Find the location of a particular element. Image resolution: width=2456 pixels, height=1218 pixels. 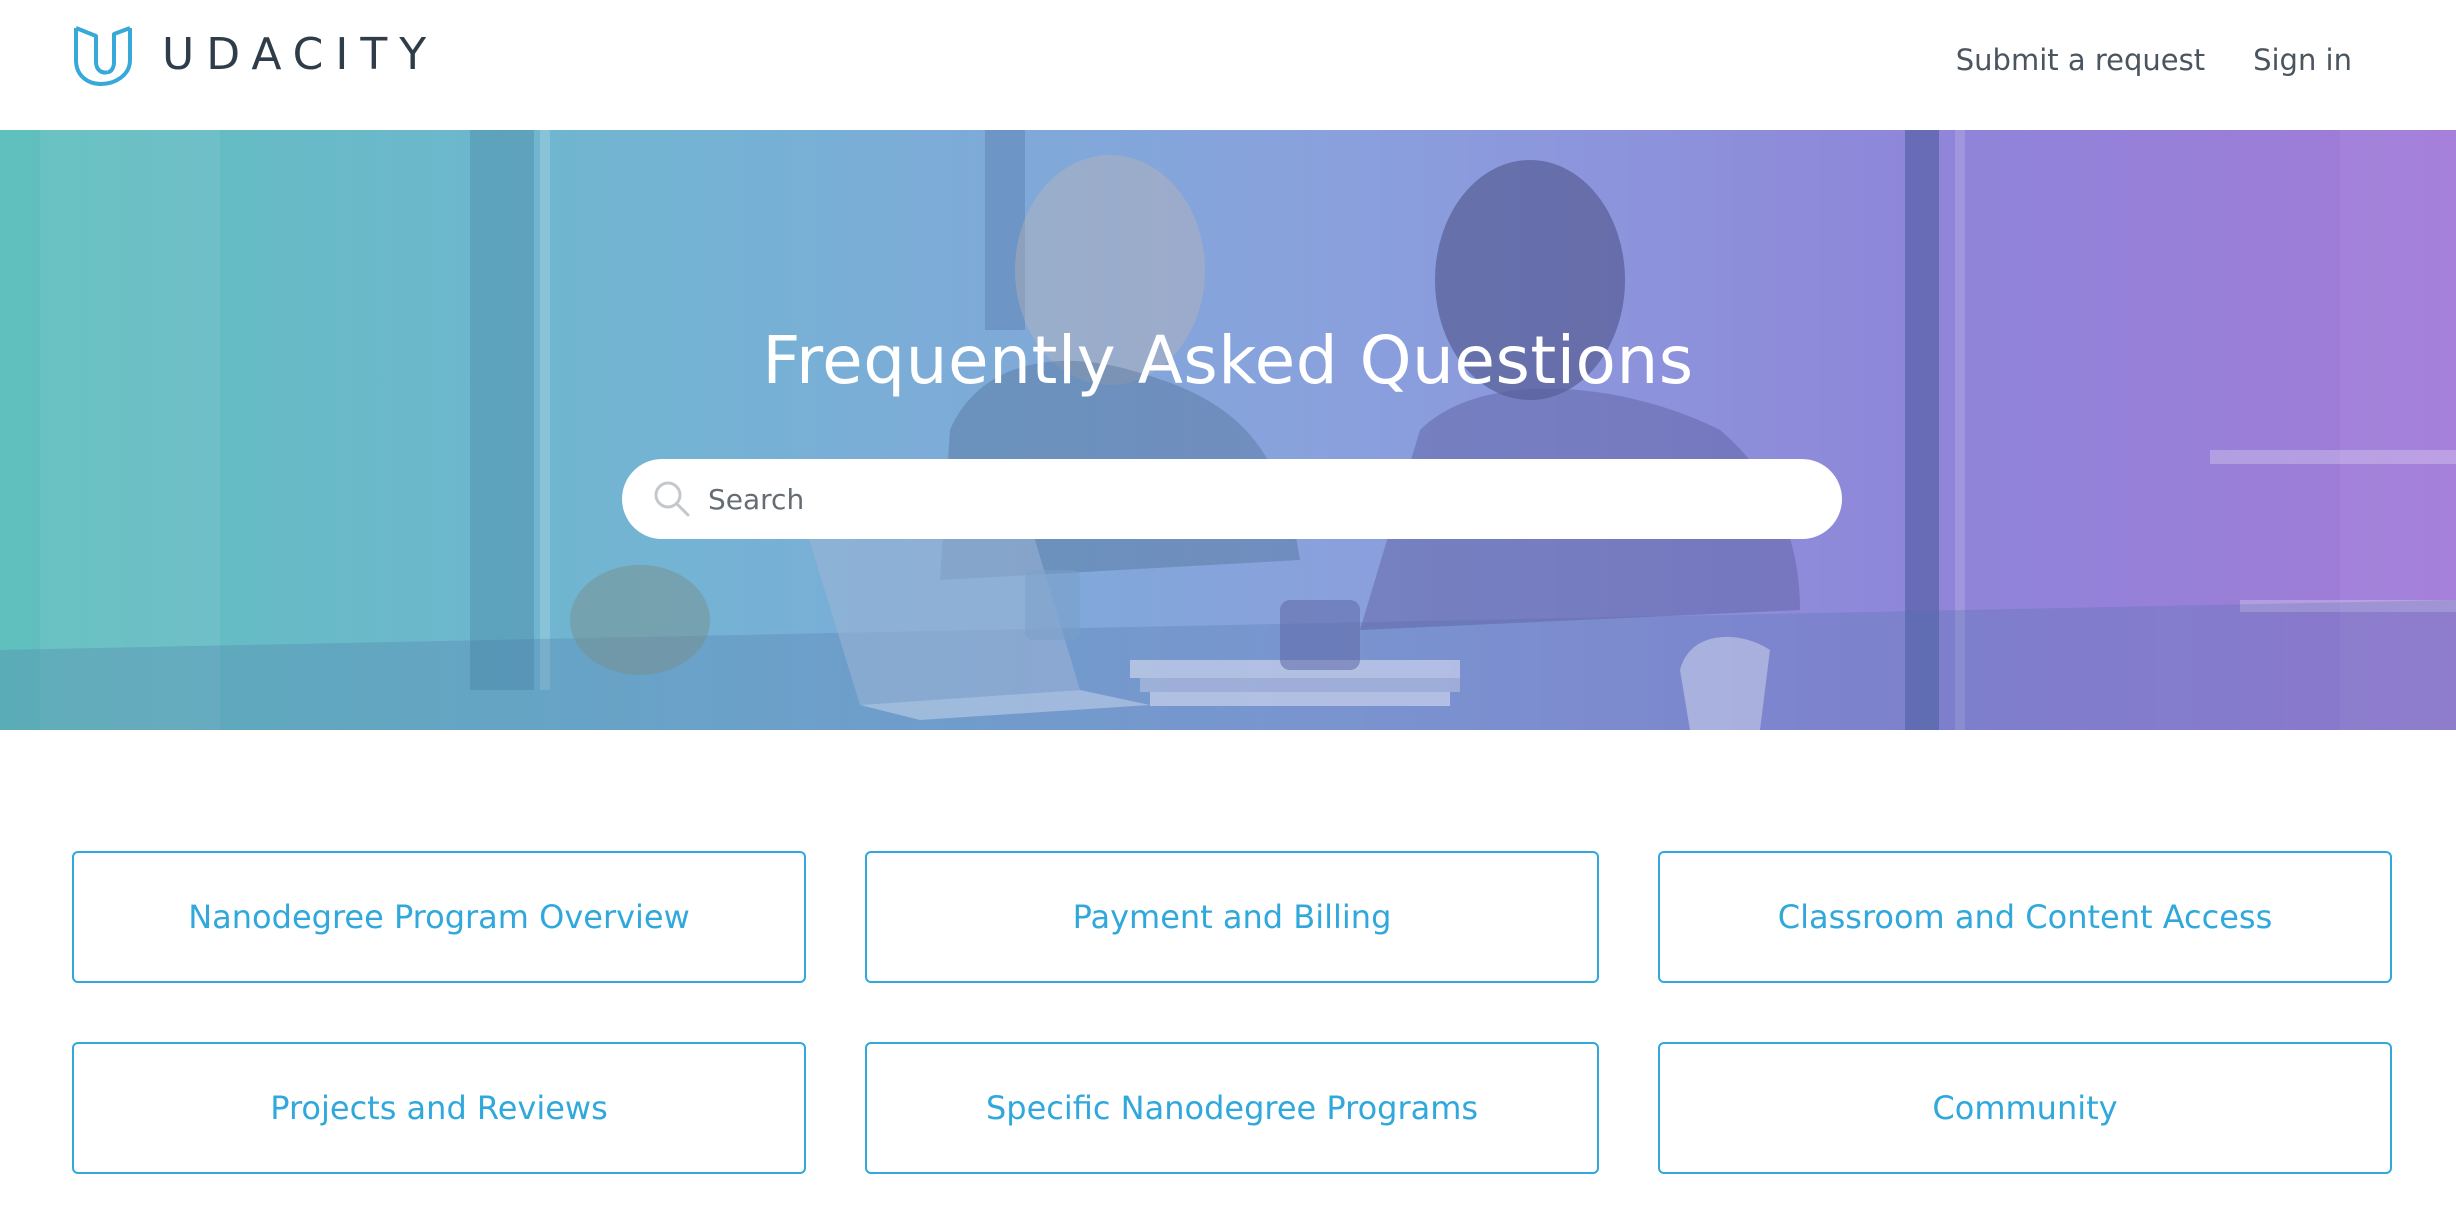

search-icon is located at coordinates (672, 499).